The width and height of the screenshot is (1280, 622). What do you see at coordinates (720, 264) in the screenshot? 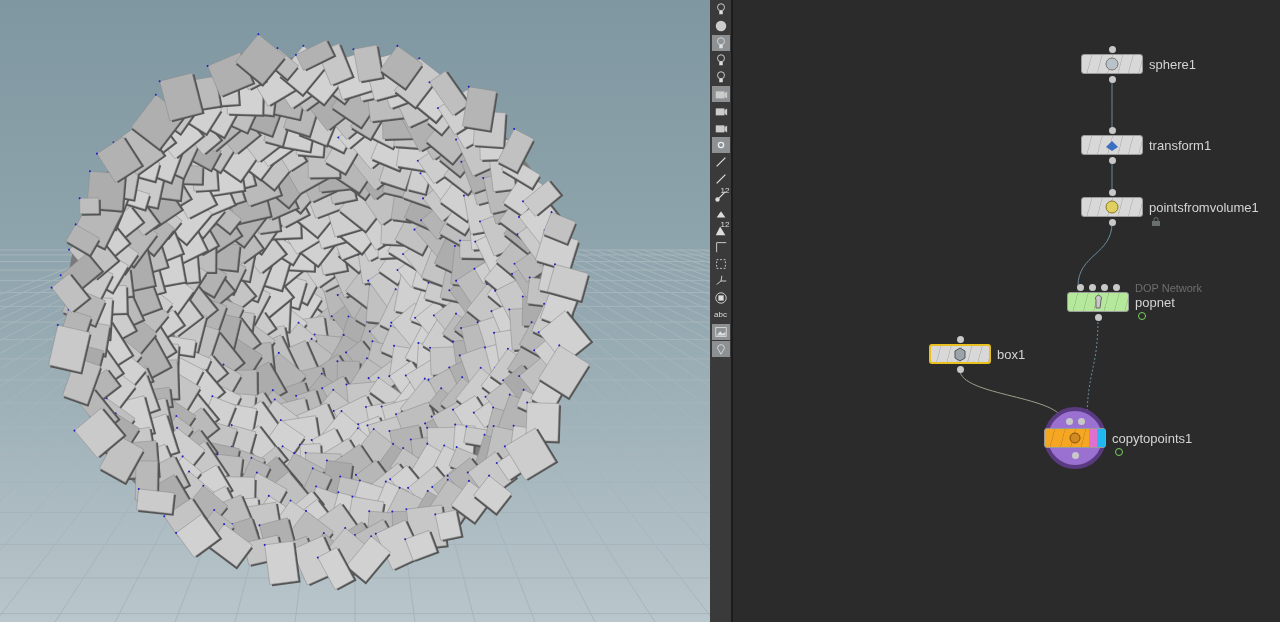
I see `grid-icon` at bounding box center [720, 264].